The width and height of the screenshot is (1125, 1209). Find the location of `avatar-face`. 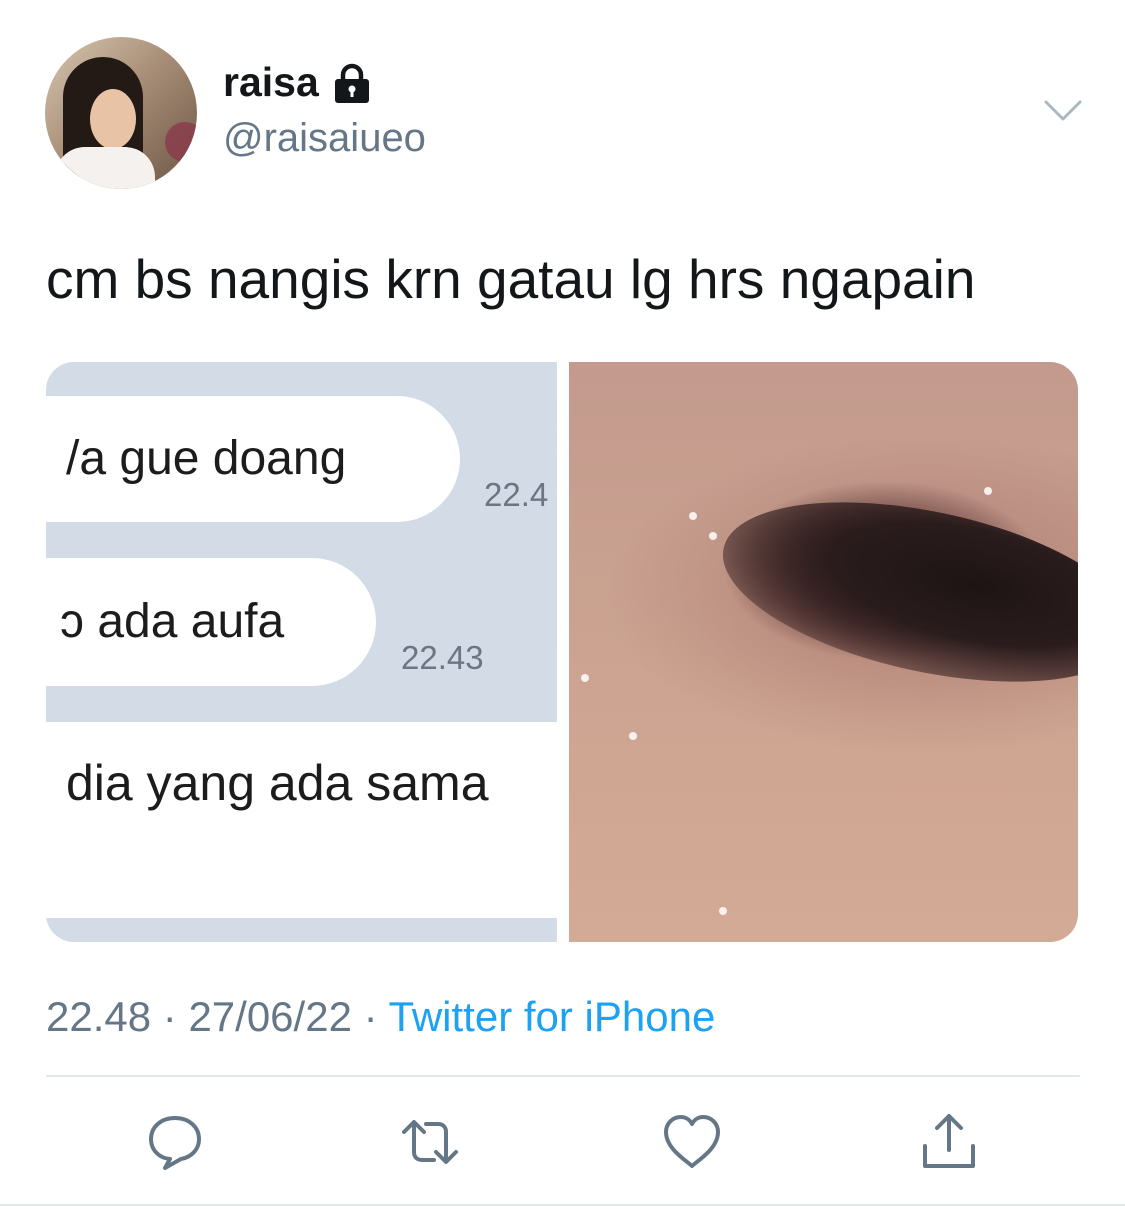

avatar-face is located at coordinates (113, 119).